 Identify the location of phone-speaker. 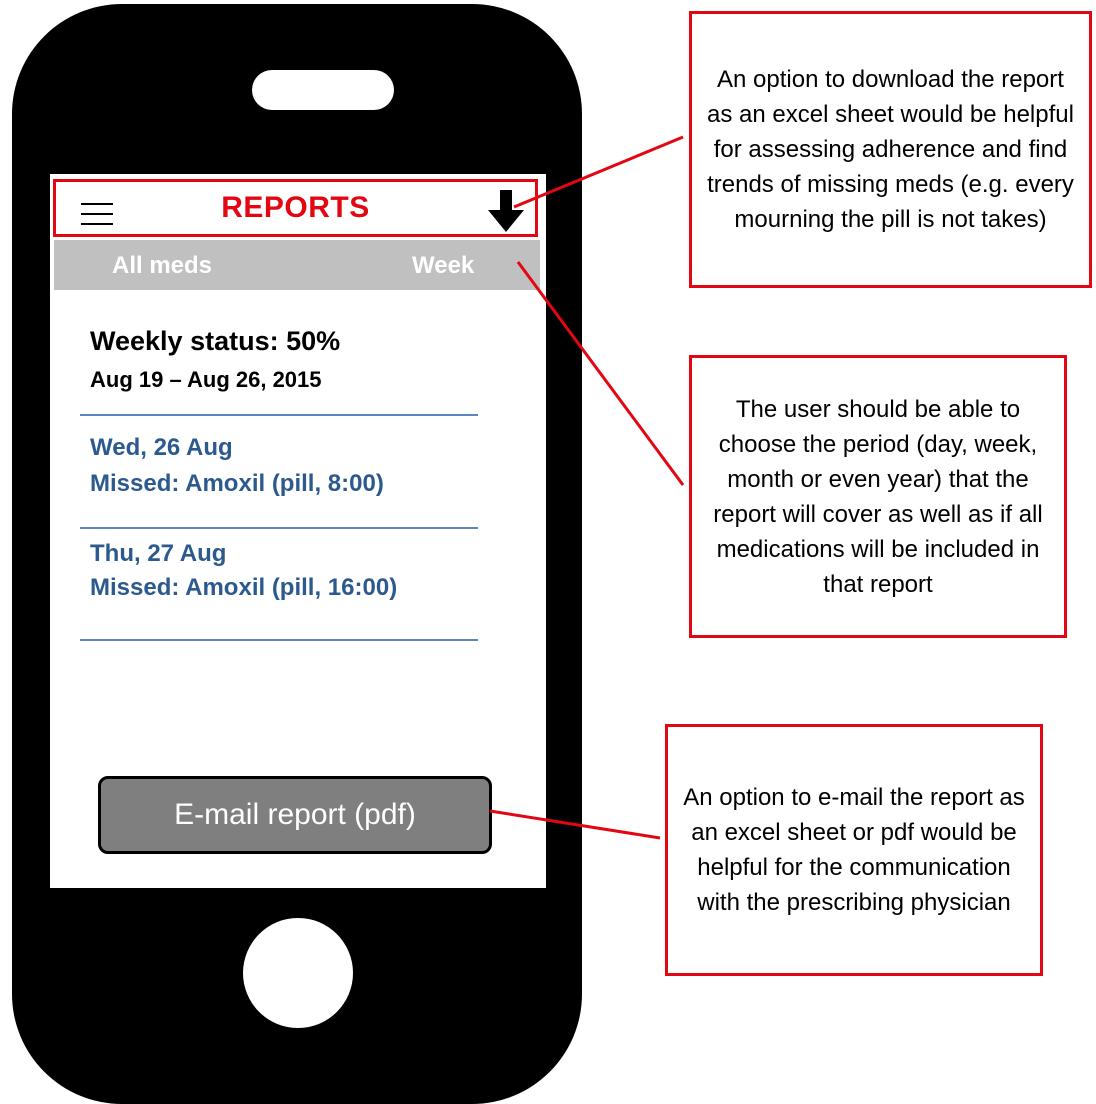
(323, 90).